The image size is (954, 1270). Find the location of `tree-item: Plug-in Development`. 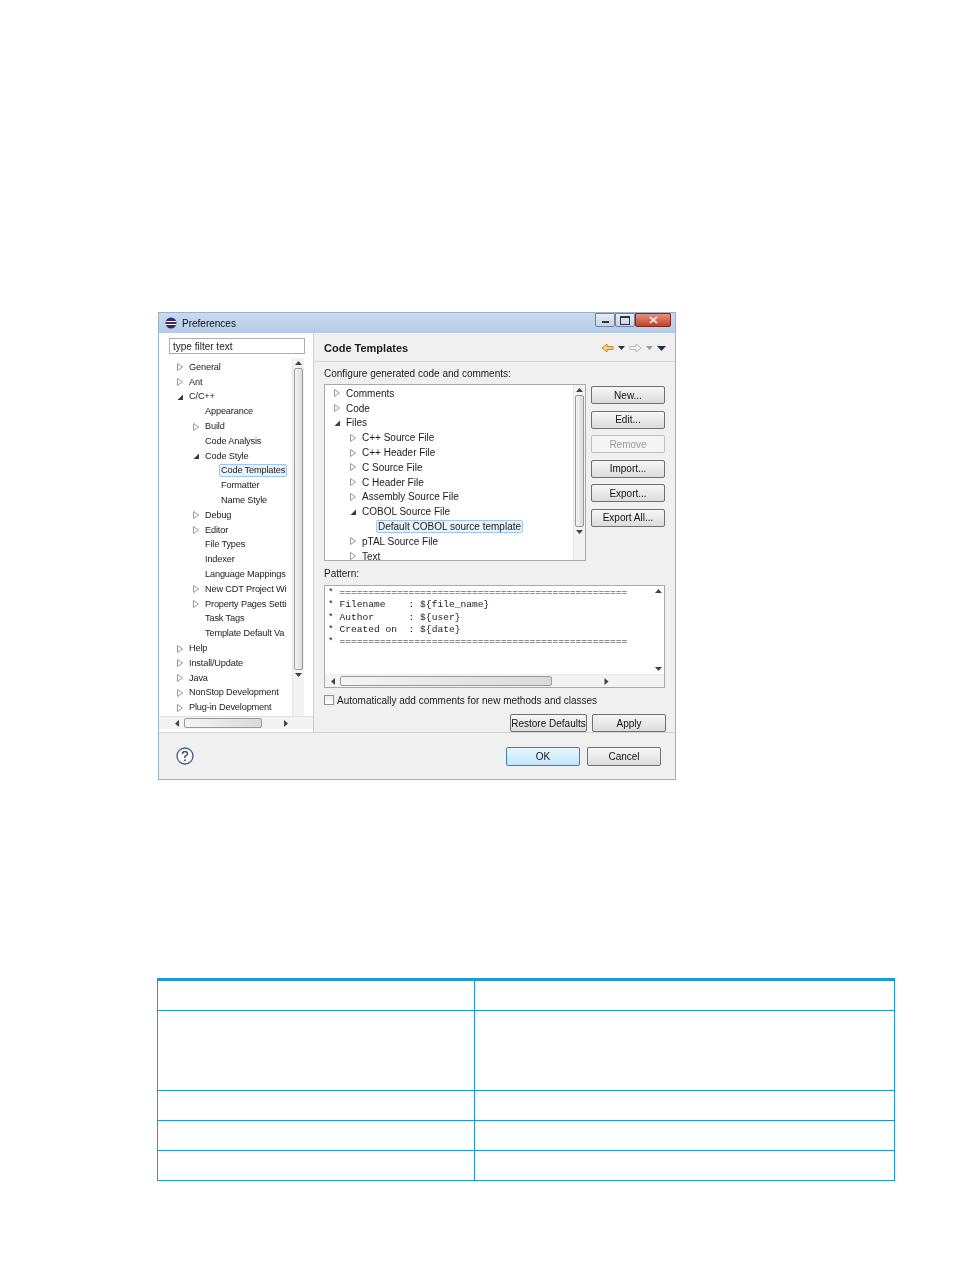

tree-item: Plug-in Development is located at coordinates (230, 708).